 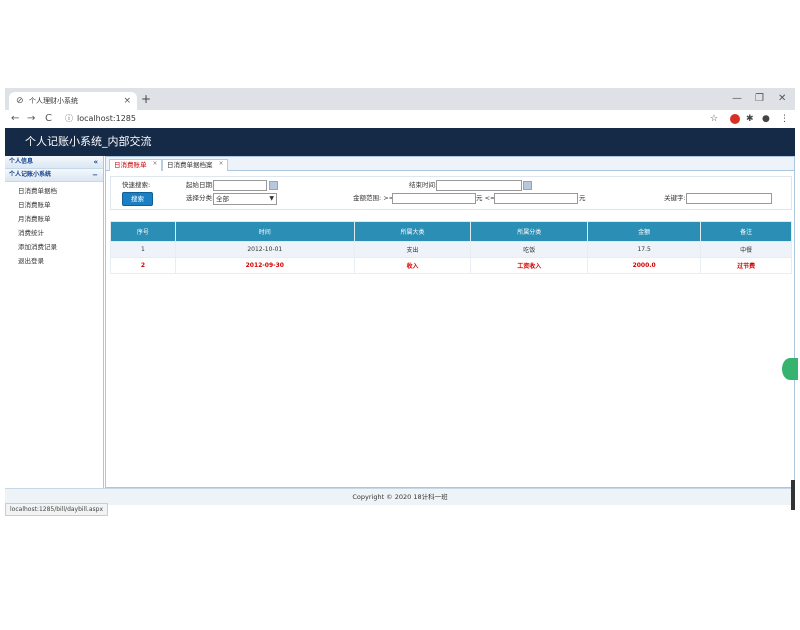 What do you see at coordinates (31, 119) in the screenshot?
I see `forward-icon: →` at bounding box center [31, 119].